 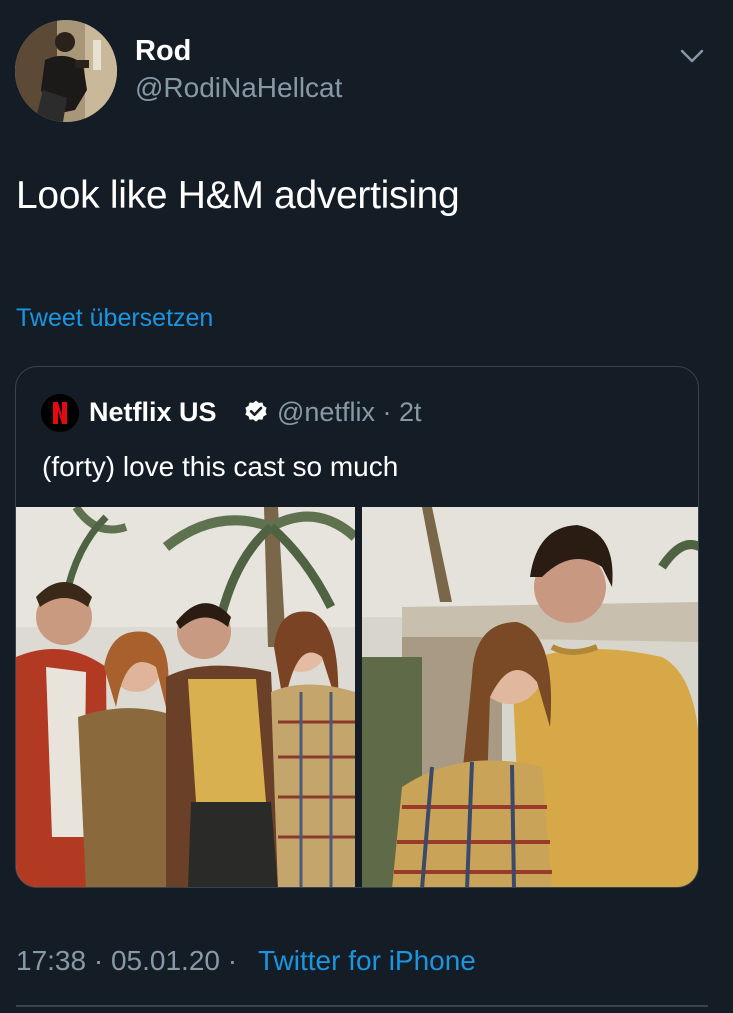 I want to click on verified-badge-icon, so click(x=256, y=412).